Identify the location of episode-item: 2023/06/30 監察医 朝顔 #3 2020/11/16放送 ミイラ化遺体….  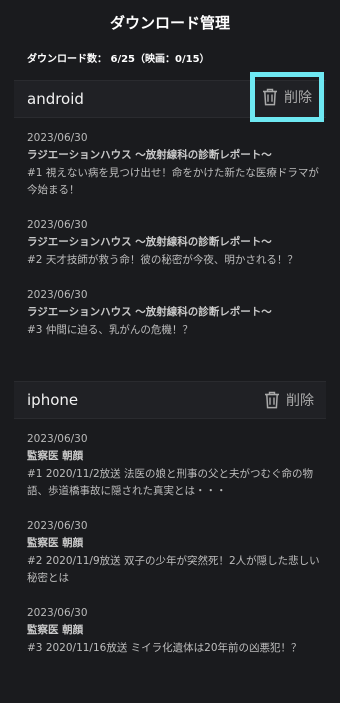
(173, 631).